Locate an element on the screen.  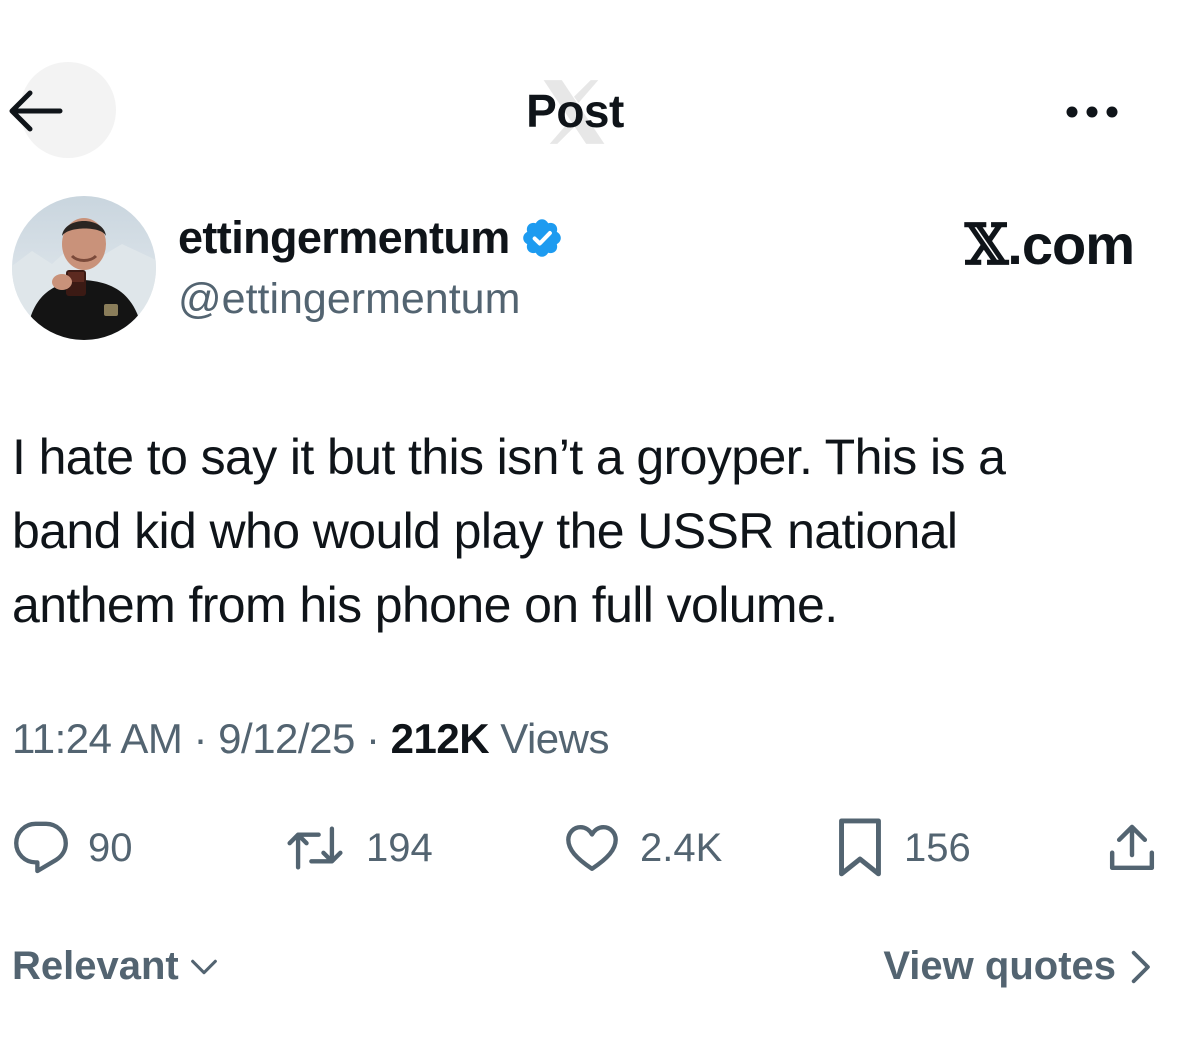
more-horizontal-icon is located at coordinates (1092, 112).